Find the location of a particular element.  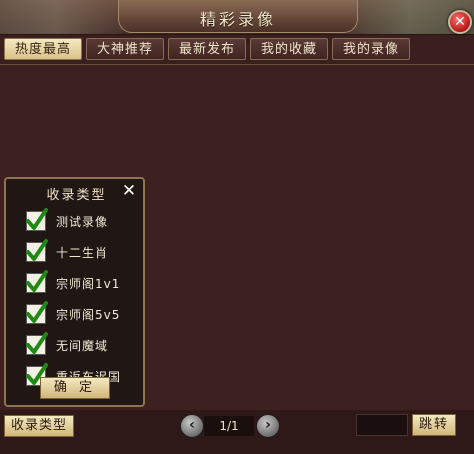

tab-hottest: 热度最高 is located at coordinates (43, 49).